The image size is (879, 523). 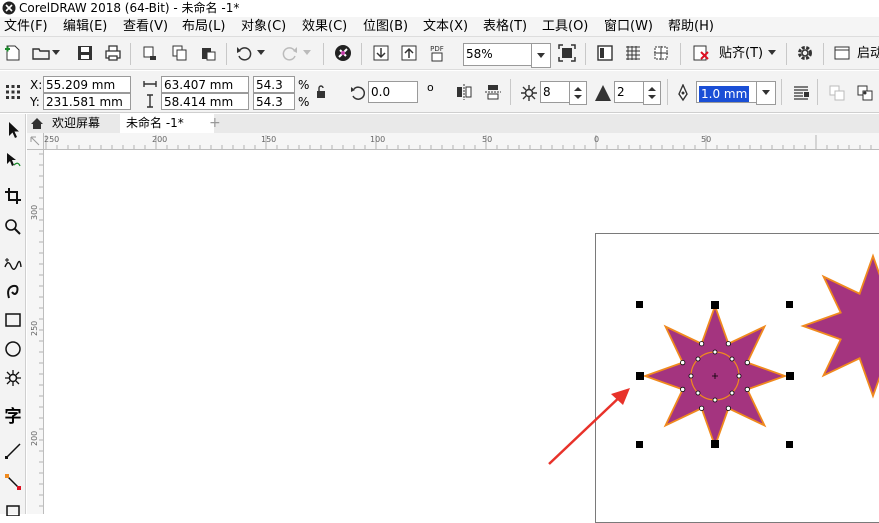 I want to click on object-origin-icon, so click(x=13, y=92).